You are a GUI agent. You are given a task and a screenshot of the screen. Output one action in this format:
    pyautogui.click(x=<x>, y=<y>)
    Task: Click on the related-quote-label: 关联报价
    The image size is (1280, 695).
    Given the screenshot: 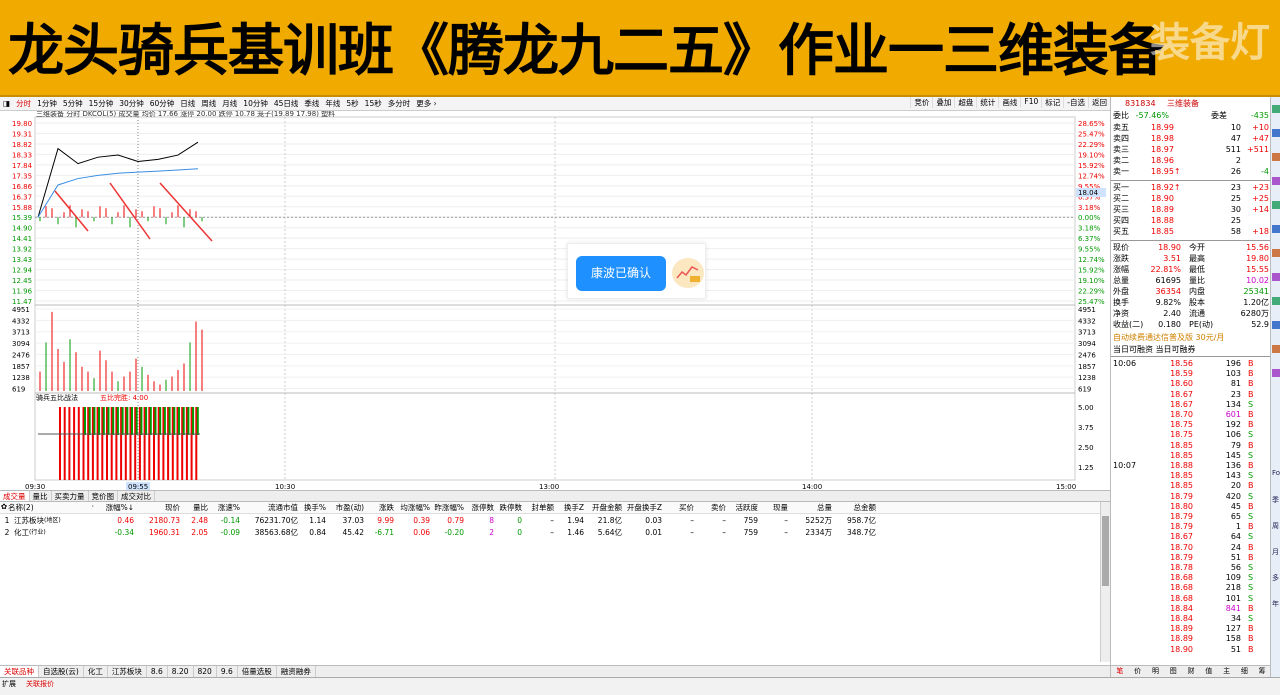 What is the action you would take?
    pyautogui.click(x=40, y=684)
    